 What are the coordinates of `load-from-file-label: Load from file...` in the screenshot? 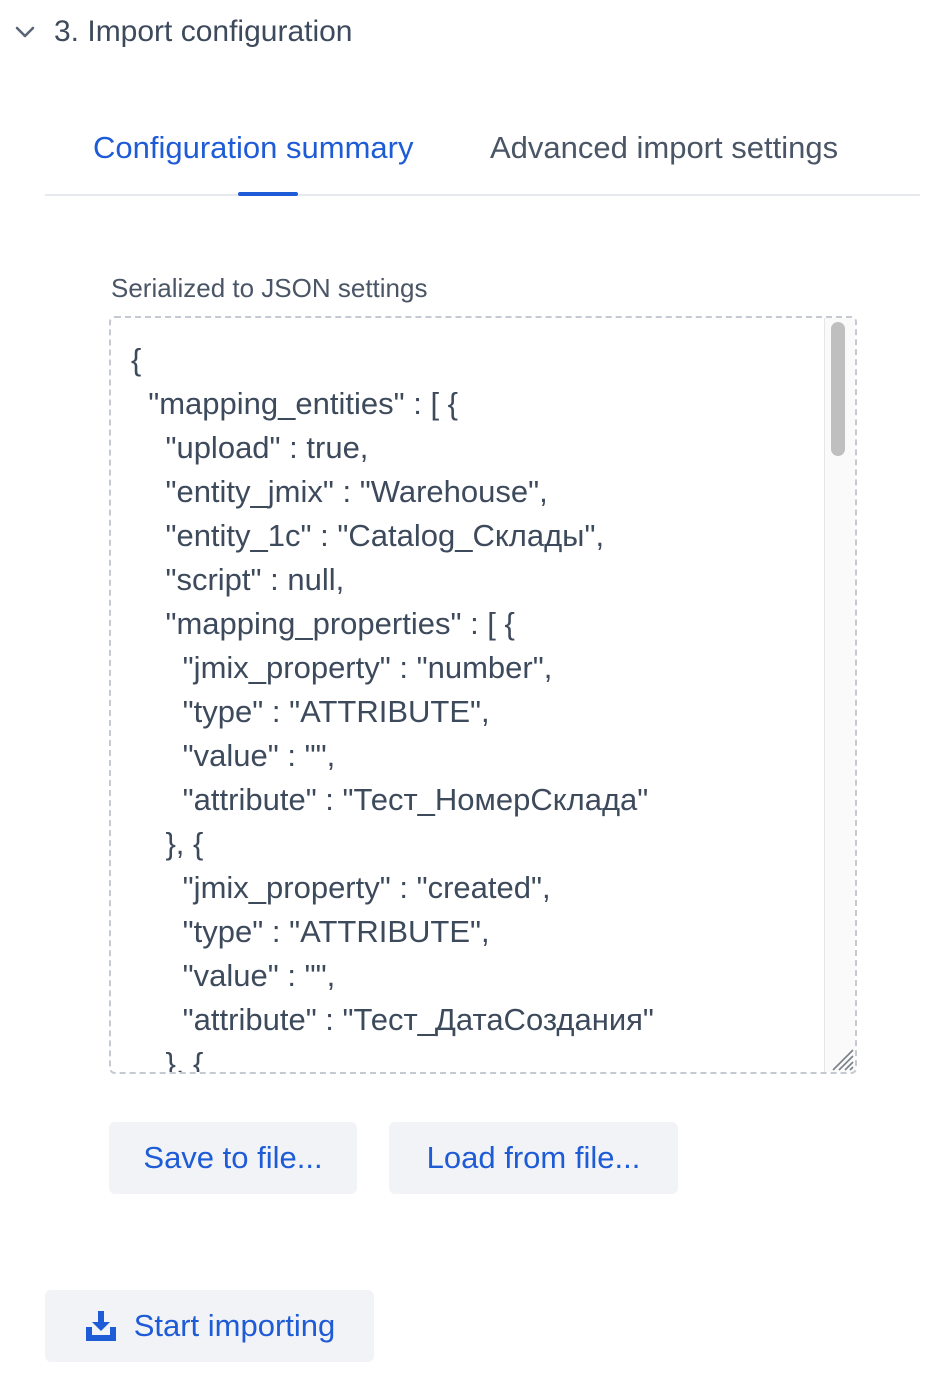 It's located at (533, 1157).